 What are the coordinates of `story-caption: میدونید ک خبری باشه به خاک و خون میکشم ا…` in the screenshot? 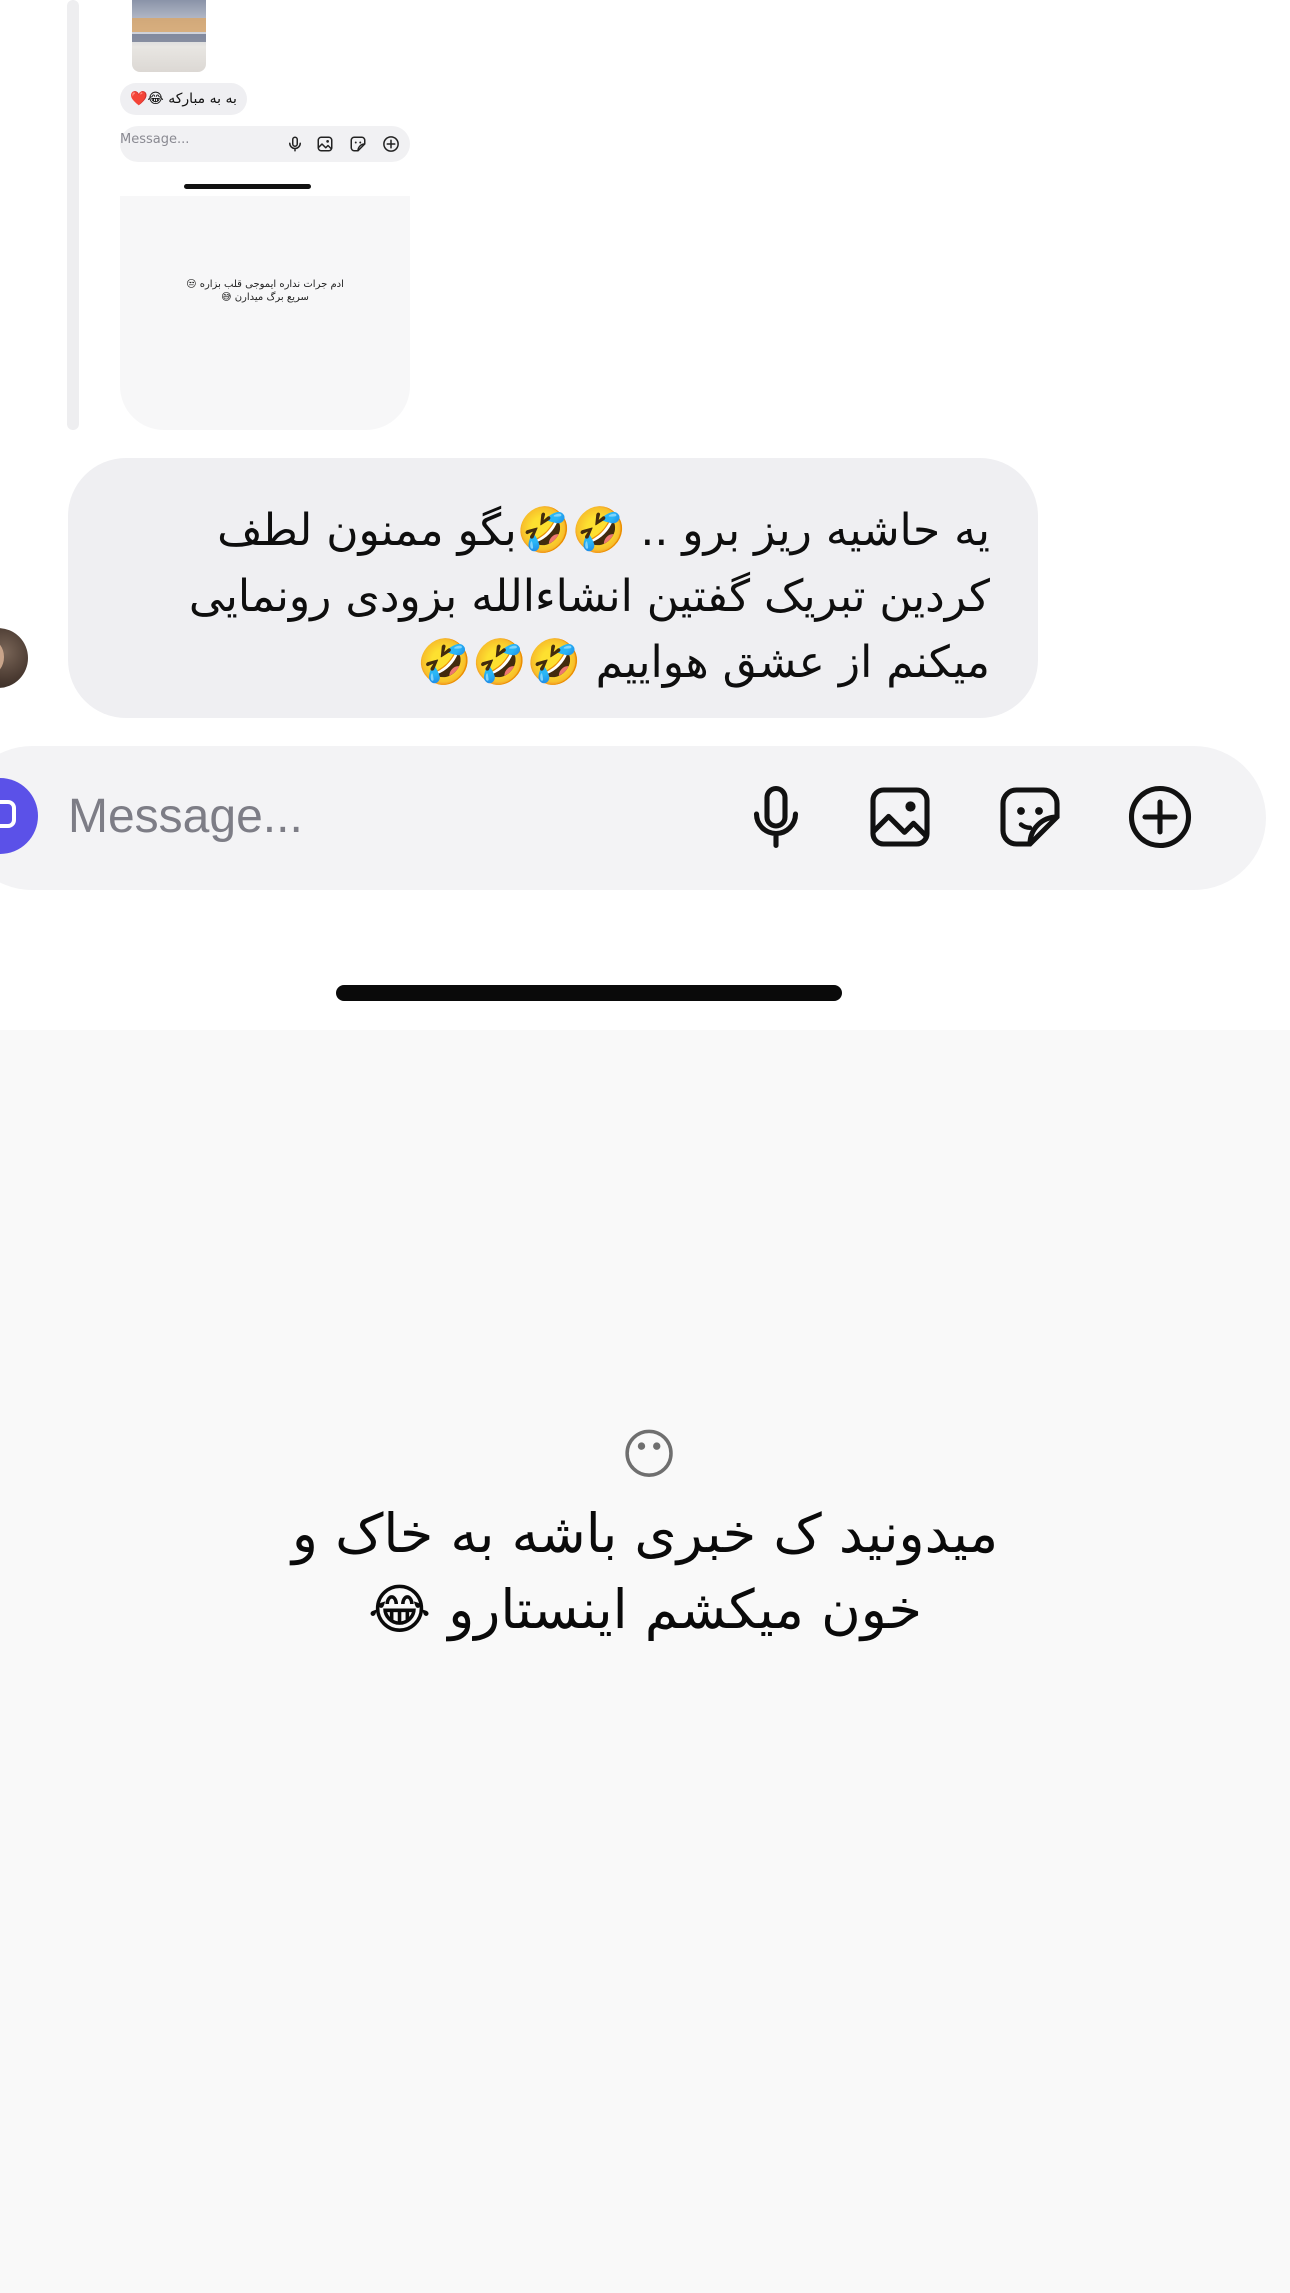 It's located at (645, 1571).